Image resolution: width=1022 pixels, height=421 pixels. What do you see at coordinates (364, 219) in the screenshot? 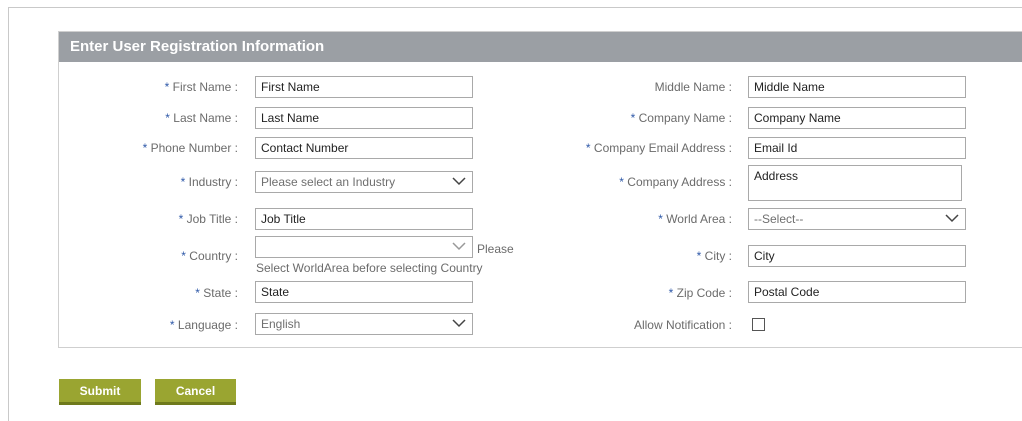
I see `job-title-input` at bounding box center [364, 219].